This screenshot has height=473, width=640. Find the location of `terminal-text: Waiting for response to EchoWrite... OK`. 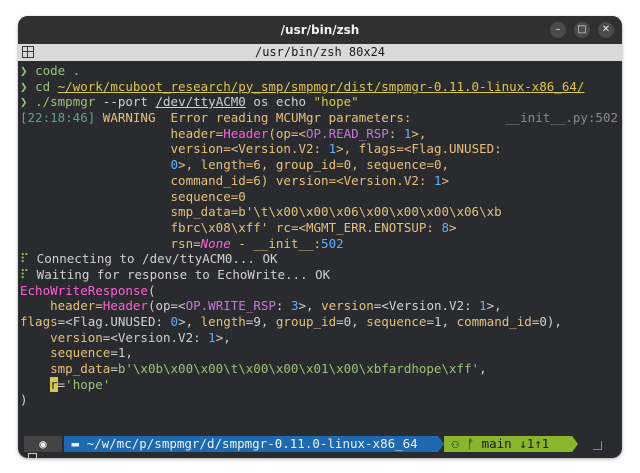

terminal-text: Waiting for response to EchoWrite... OK is located at coordinates (180, 274).